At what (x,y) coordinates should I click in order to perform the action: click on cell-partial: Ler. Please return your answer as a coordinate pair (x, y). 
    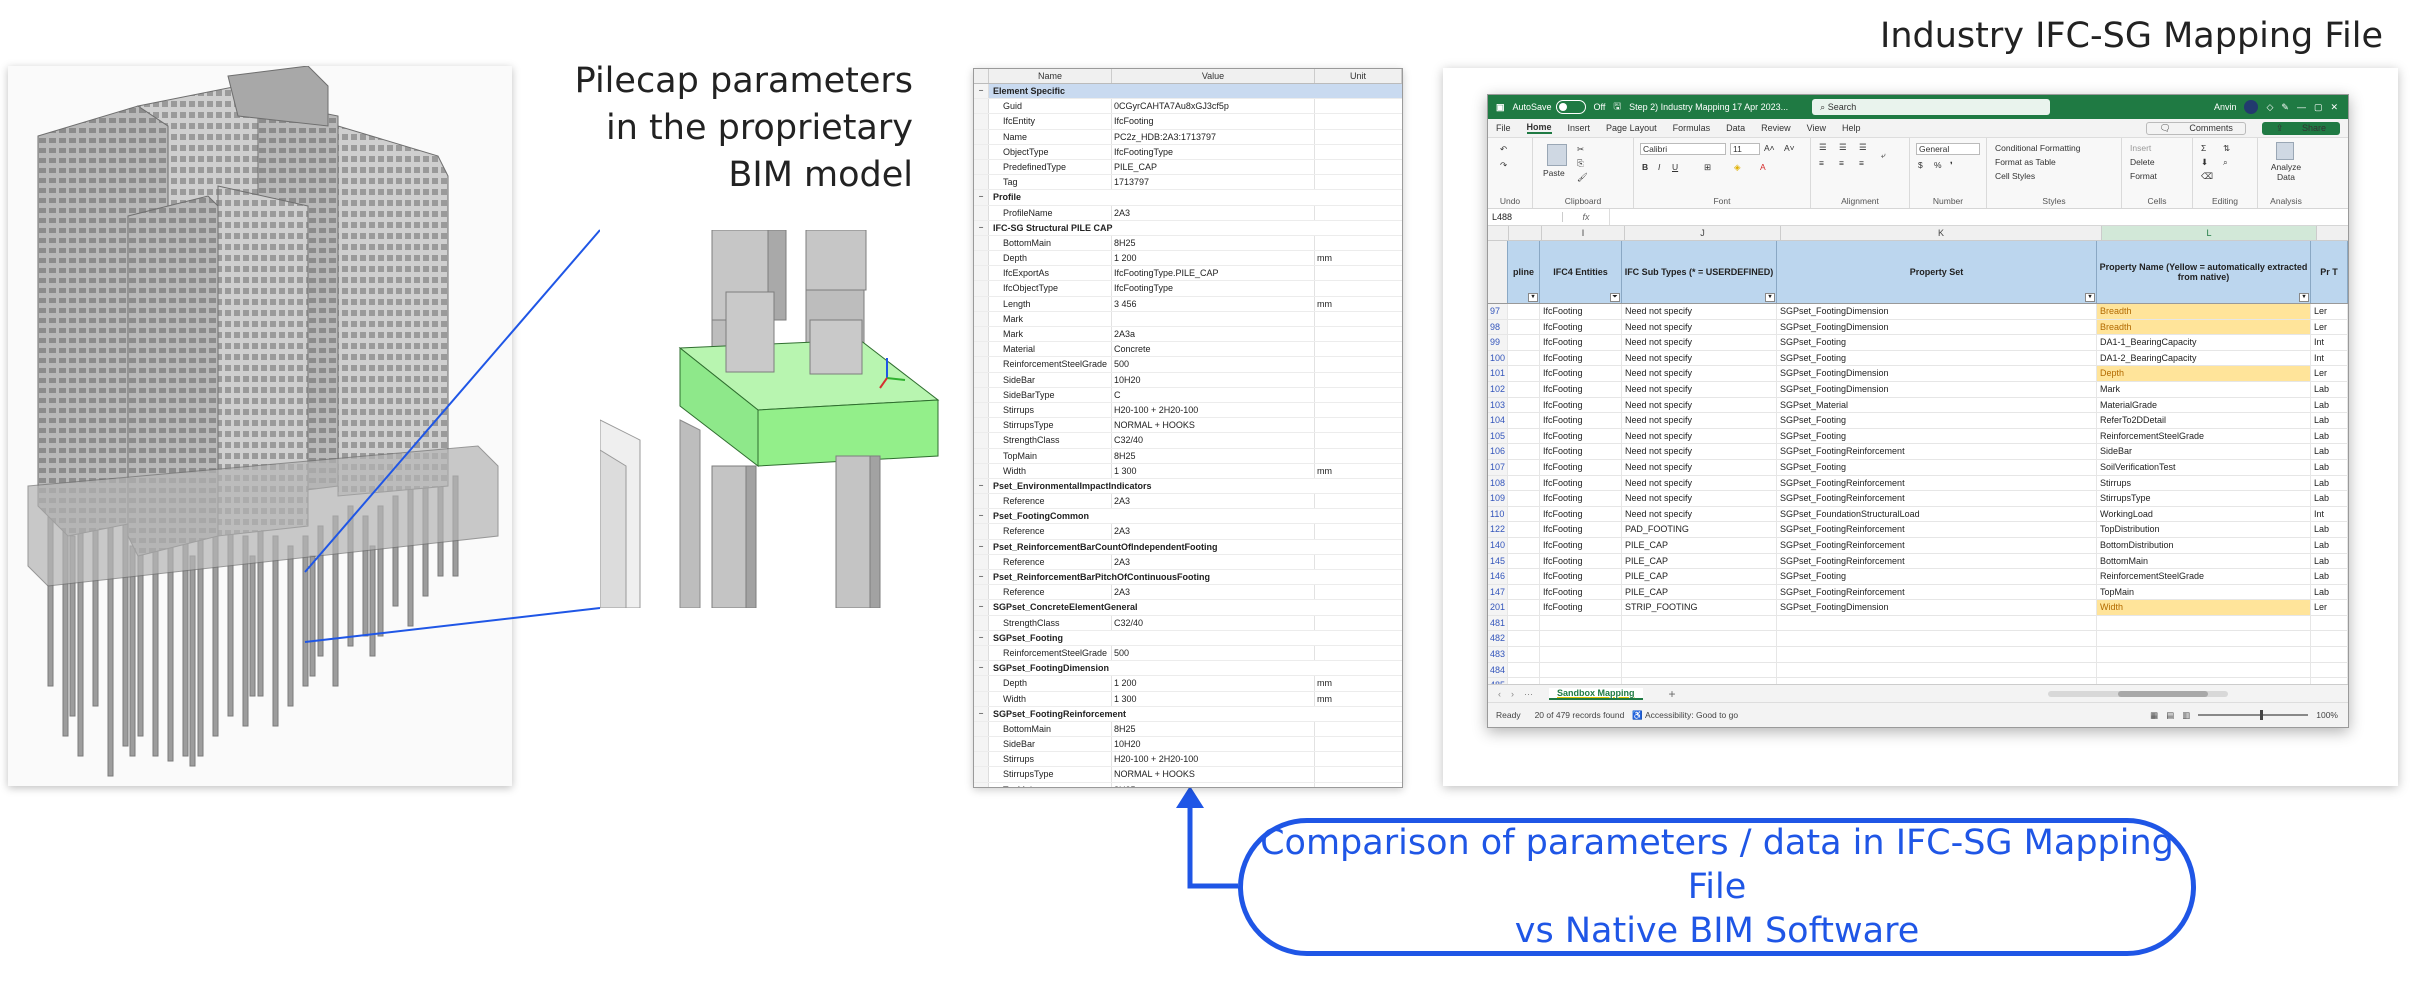
    Looking at the image, I should click on (2329, 373).